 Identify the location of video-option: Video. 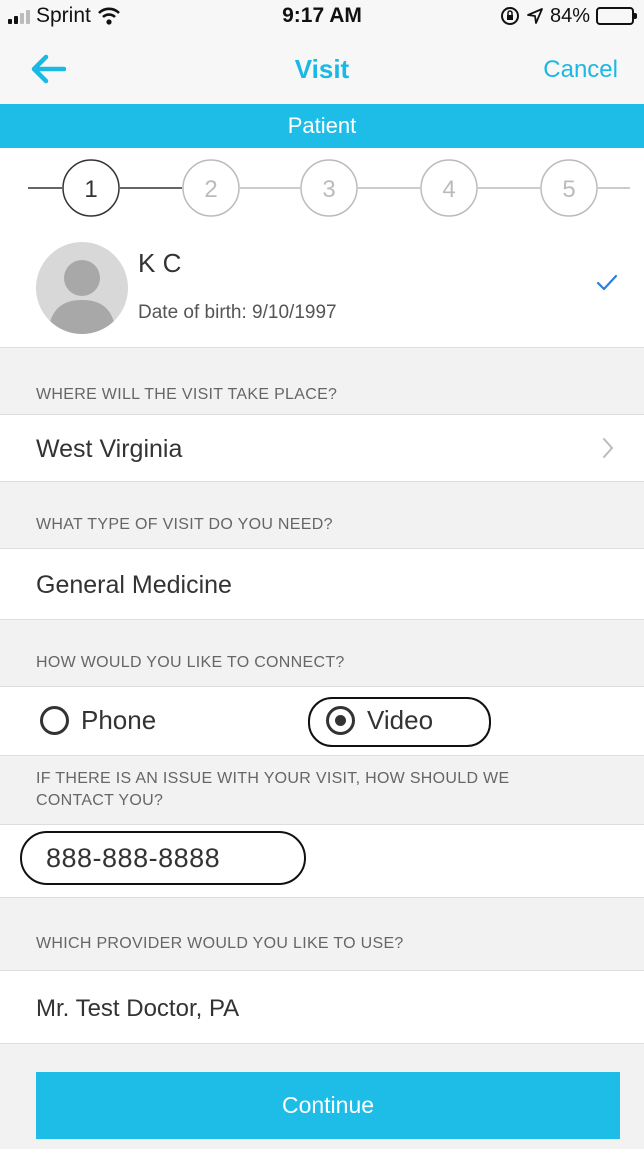
(379, 720).